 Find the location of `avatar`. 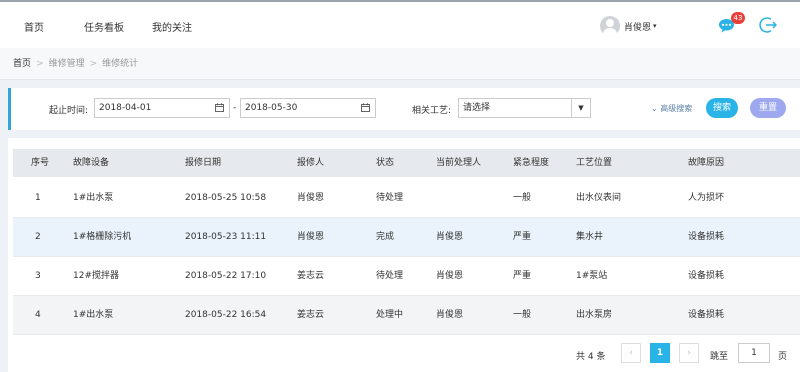

avatar is located at coordinates (610, 26).